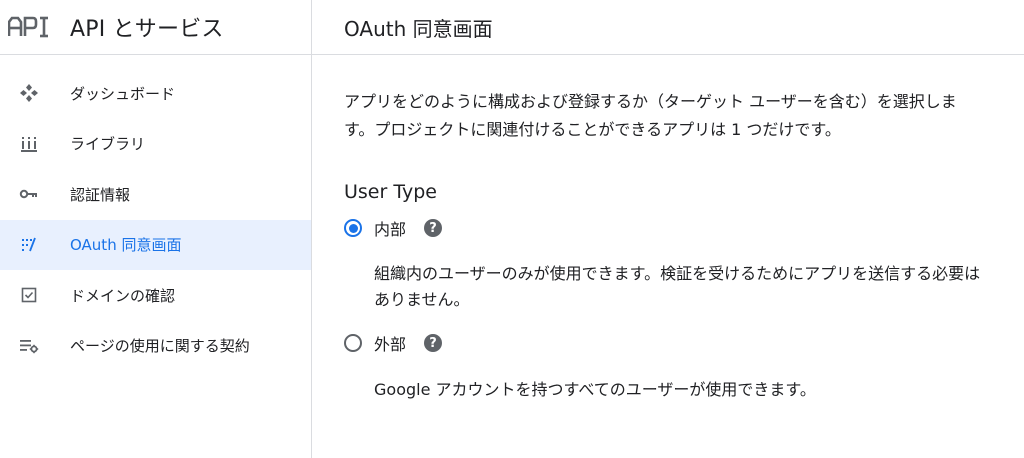 Image resolution: width=1024 pixels, height=458 pixels. Describe the element at coordinates (29, 144) in the screenshot. I see `library-icon` at that location.